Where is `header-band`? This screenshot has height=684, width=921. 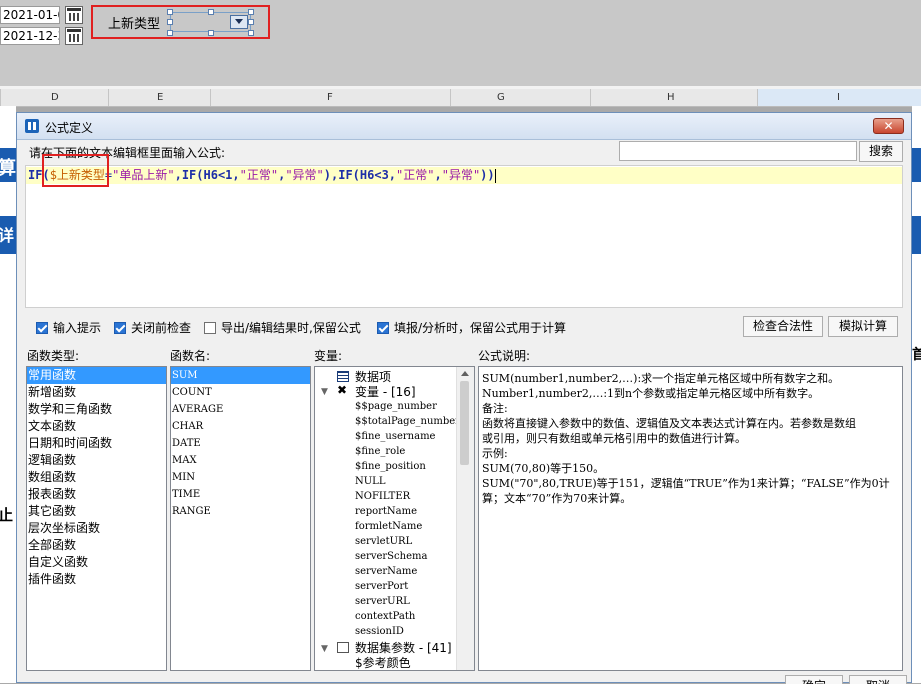 header-band is located at coordinates (916, 235).